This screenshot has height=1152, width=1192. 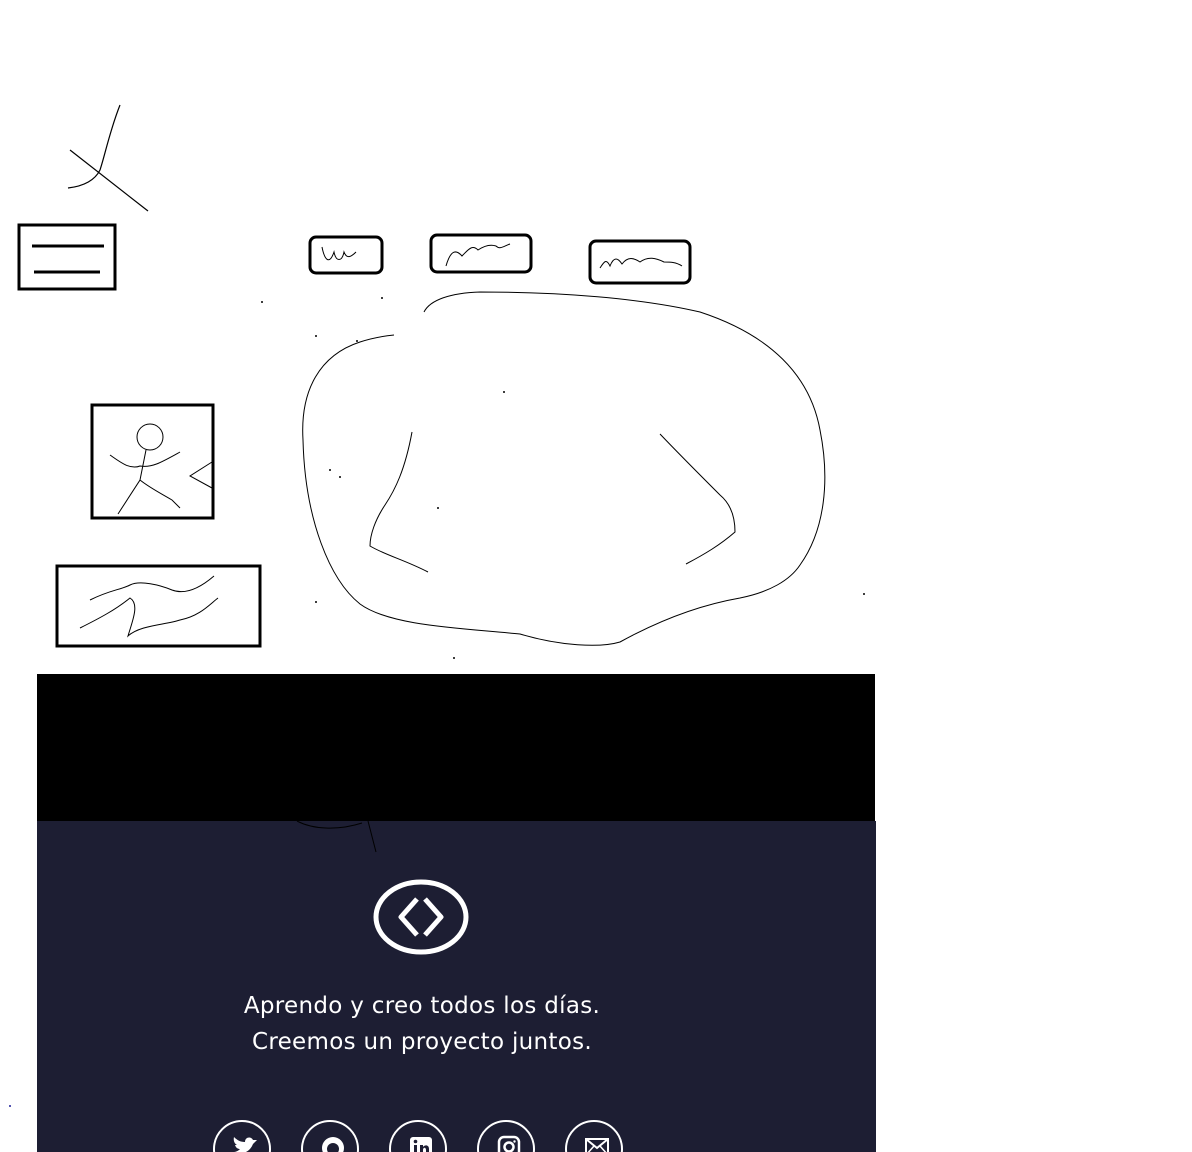 I want to click on text-block-sketch, so click(x=158, y=606).